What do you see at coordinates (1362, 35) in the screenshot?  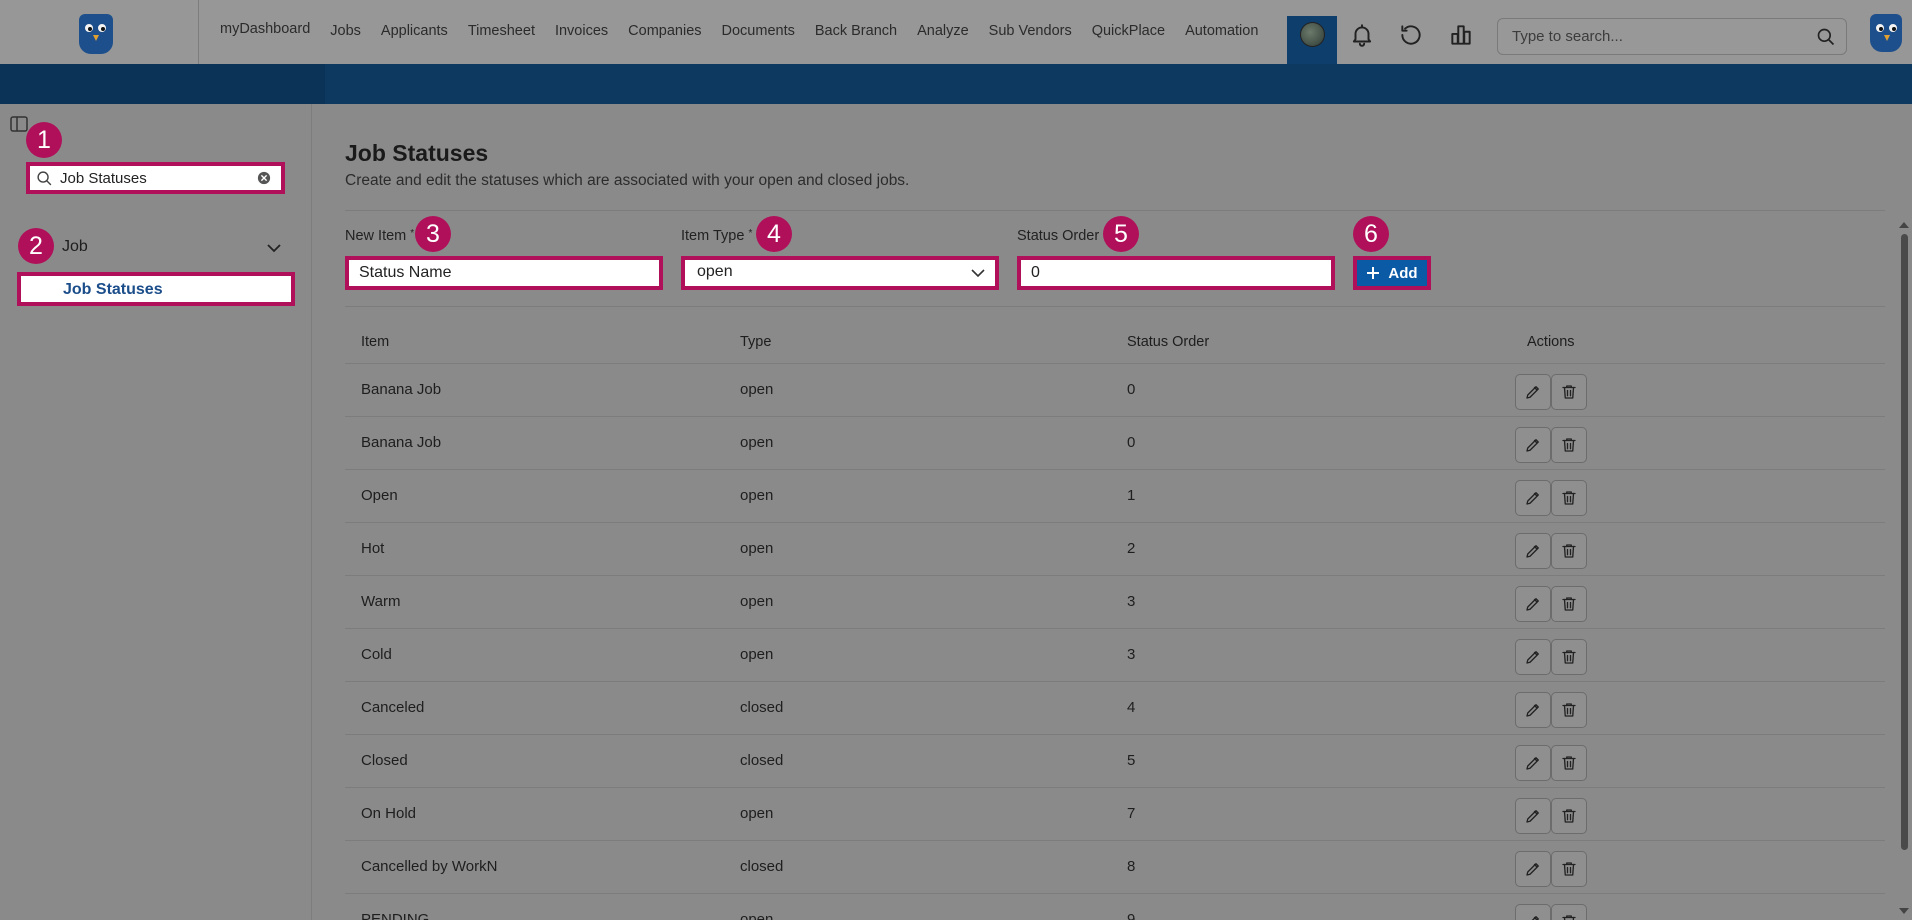 I see `notification-bell-icon` at bounding box center [1362, 35].